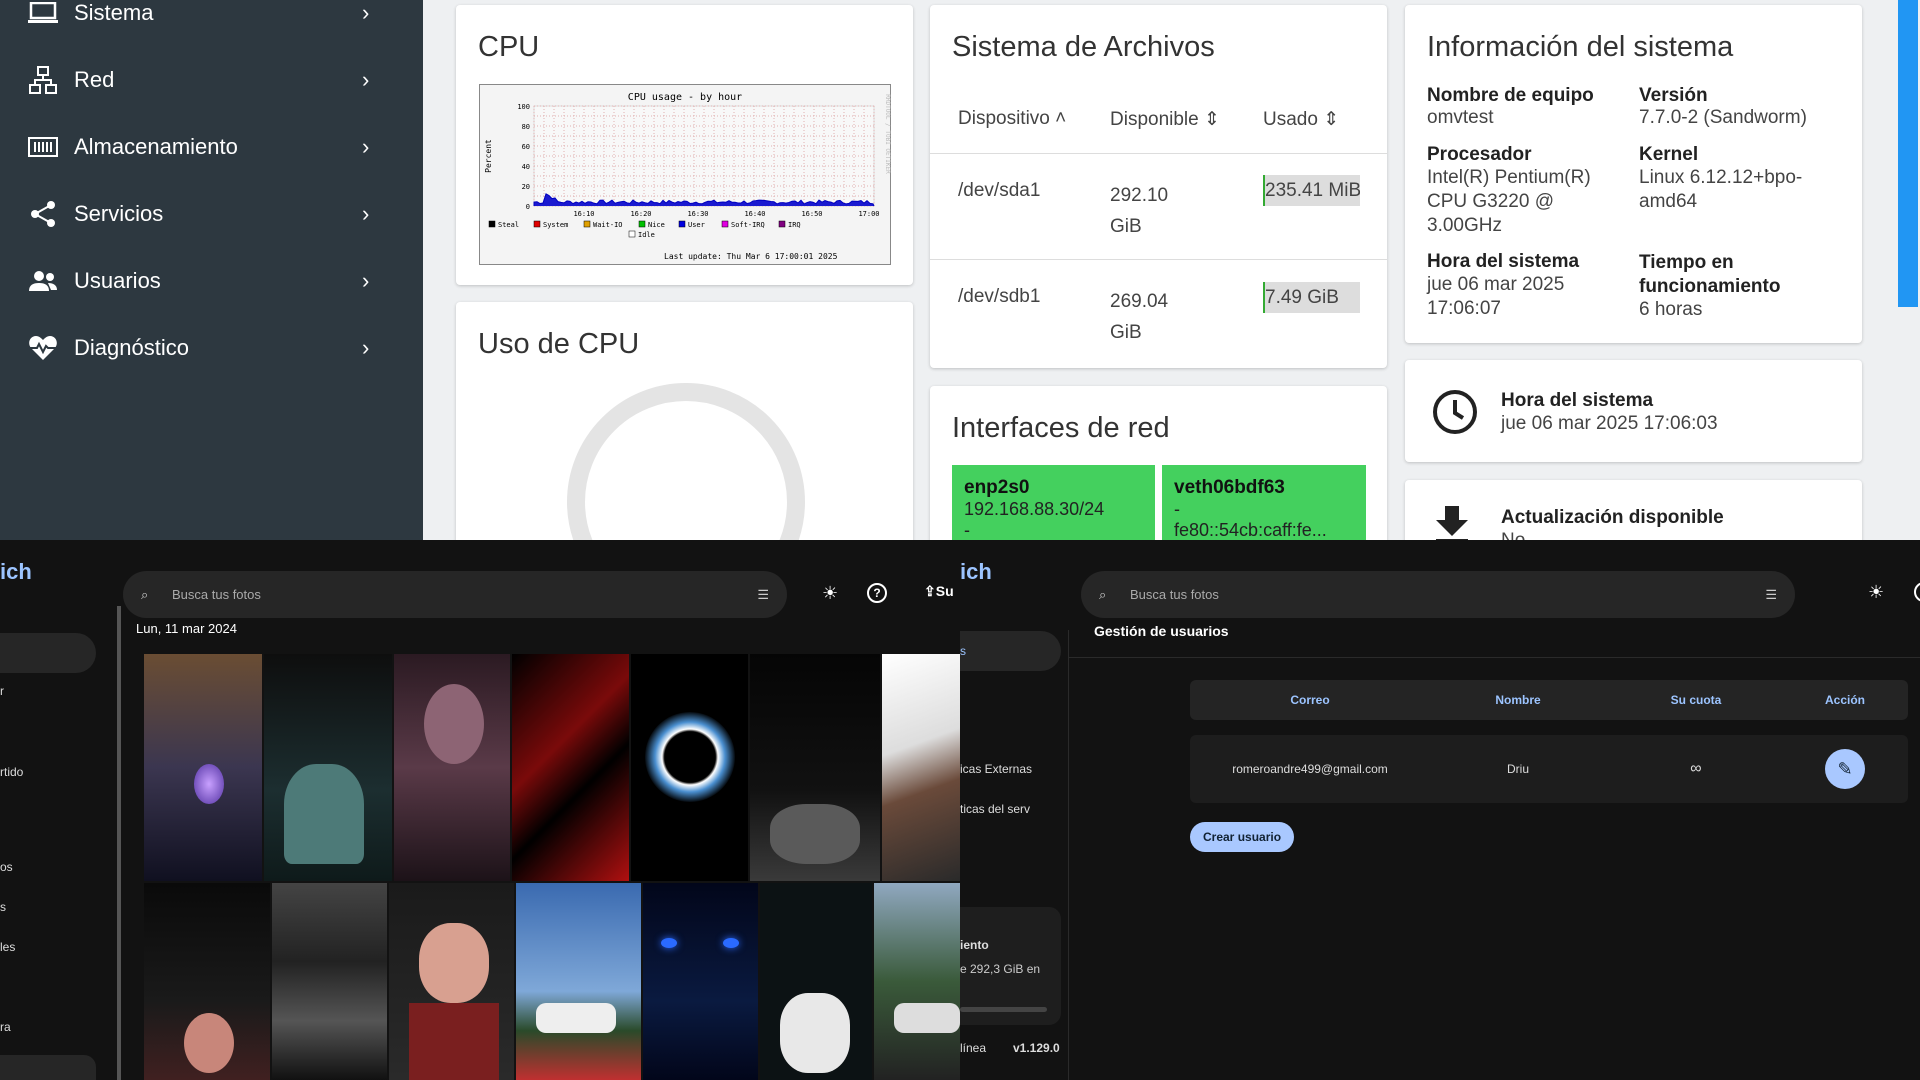 The image size is (1920, 1080). I want to click on sidebar-item: ticas del serv, so click(995, 809).